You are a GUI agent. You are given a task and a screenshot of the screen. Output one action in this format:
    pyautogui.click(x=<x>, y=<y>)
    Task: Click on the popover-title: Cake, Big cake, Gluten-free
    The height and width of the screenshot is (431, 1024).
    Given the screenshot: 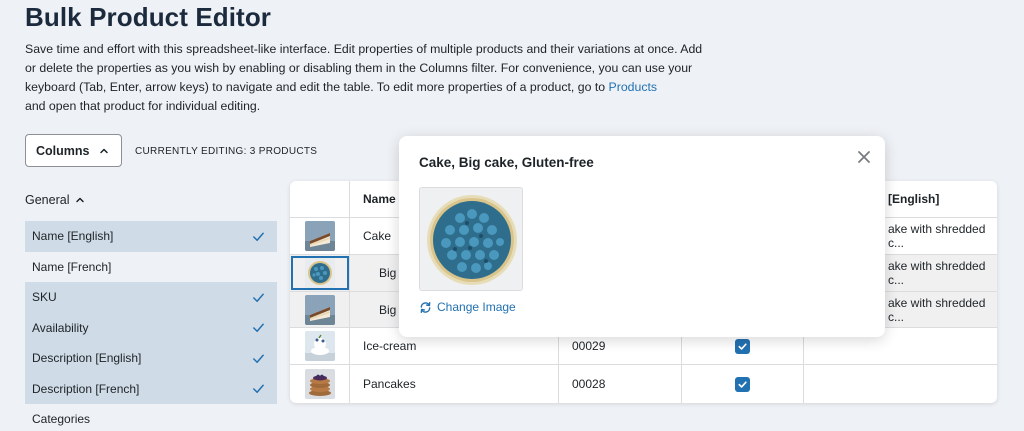 What is the action you would take?
    pyautogui.click(x=506, y=162)
    